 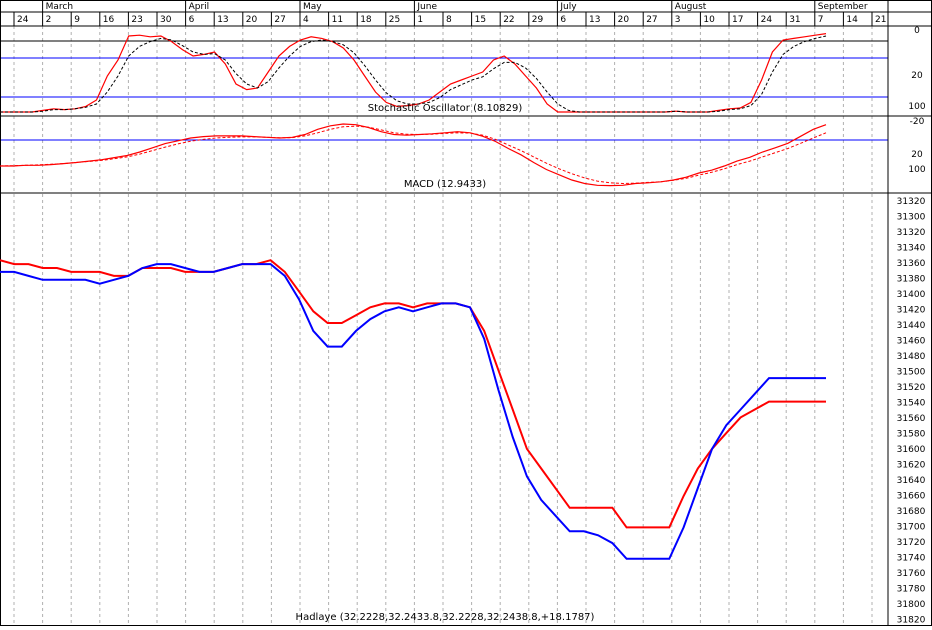 What do you see at coordinates (821, 20) in the screenshot?
I see `date-tick-label: 7` at bounding box center [821, 20].